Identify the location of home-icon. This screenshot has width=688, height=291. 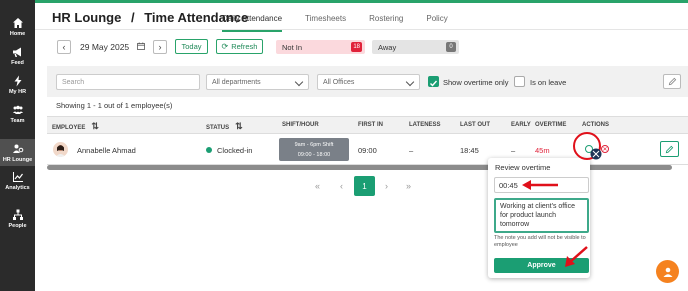
(17, 23).